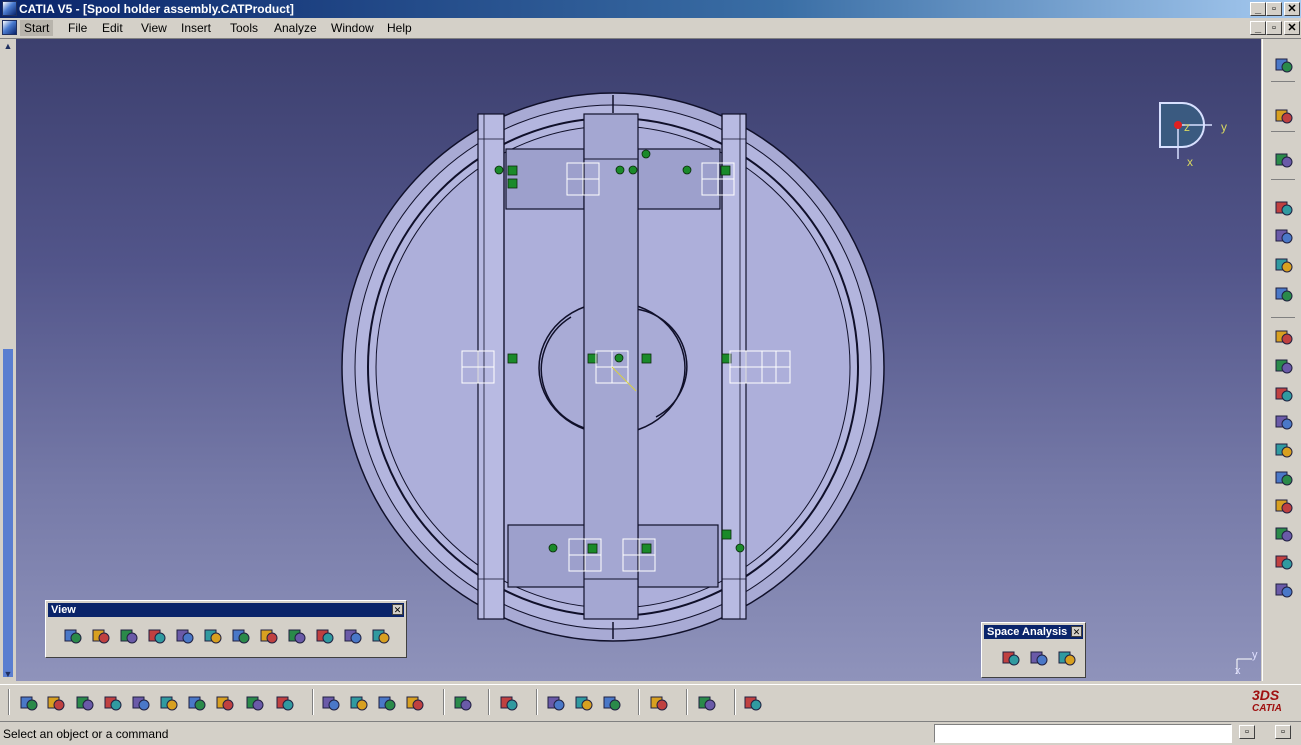 The width and height of the screenshot is (1301, 745). I want to click on menu-edit: Edit, so click(112, 28).